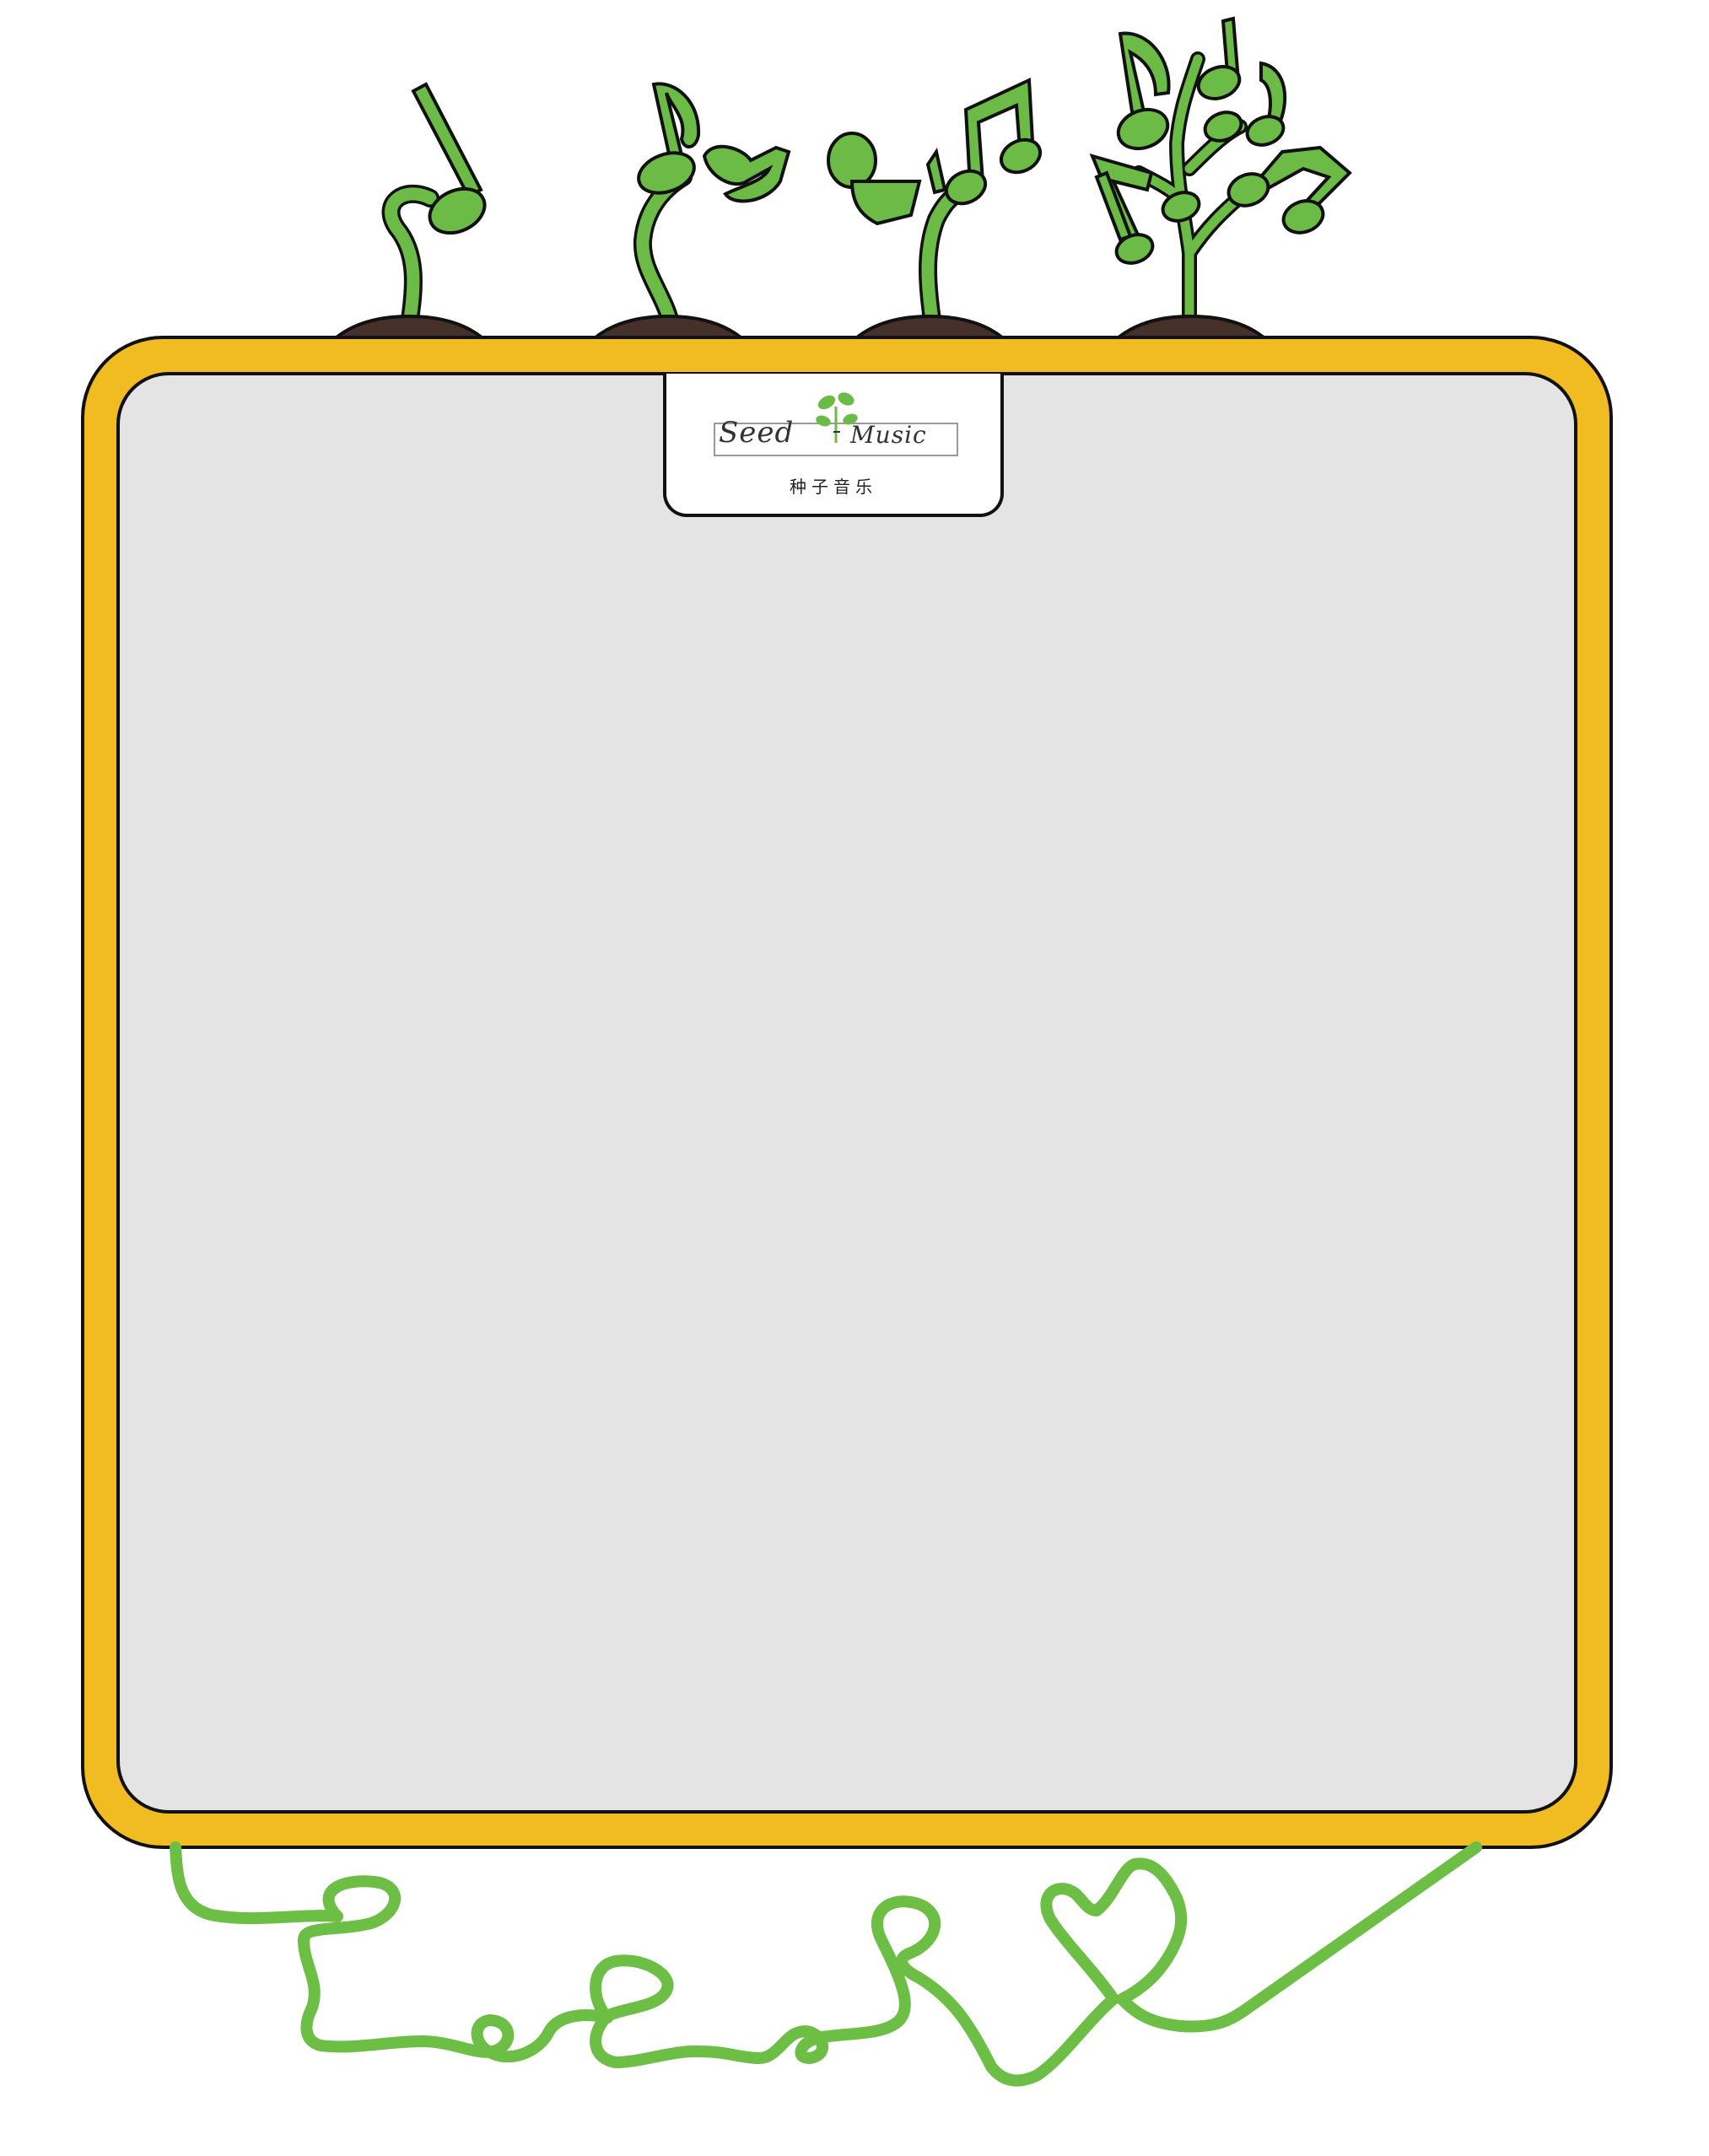 The height and width of the screenshot is (2156, 1709). I want to click on logo-subtitle: 种子音乐, so click(833, 487).